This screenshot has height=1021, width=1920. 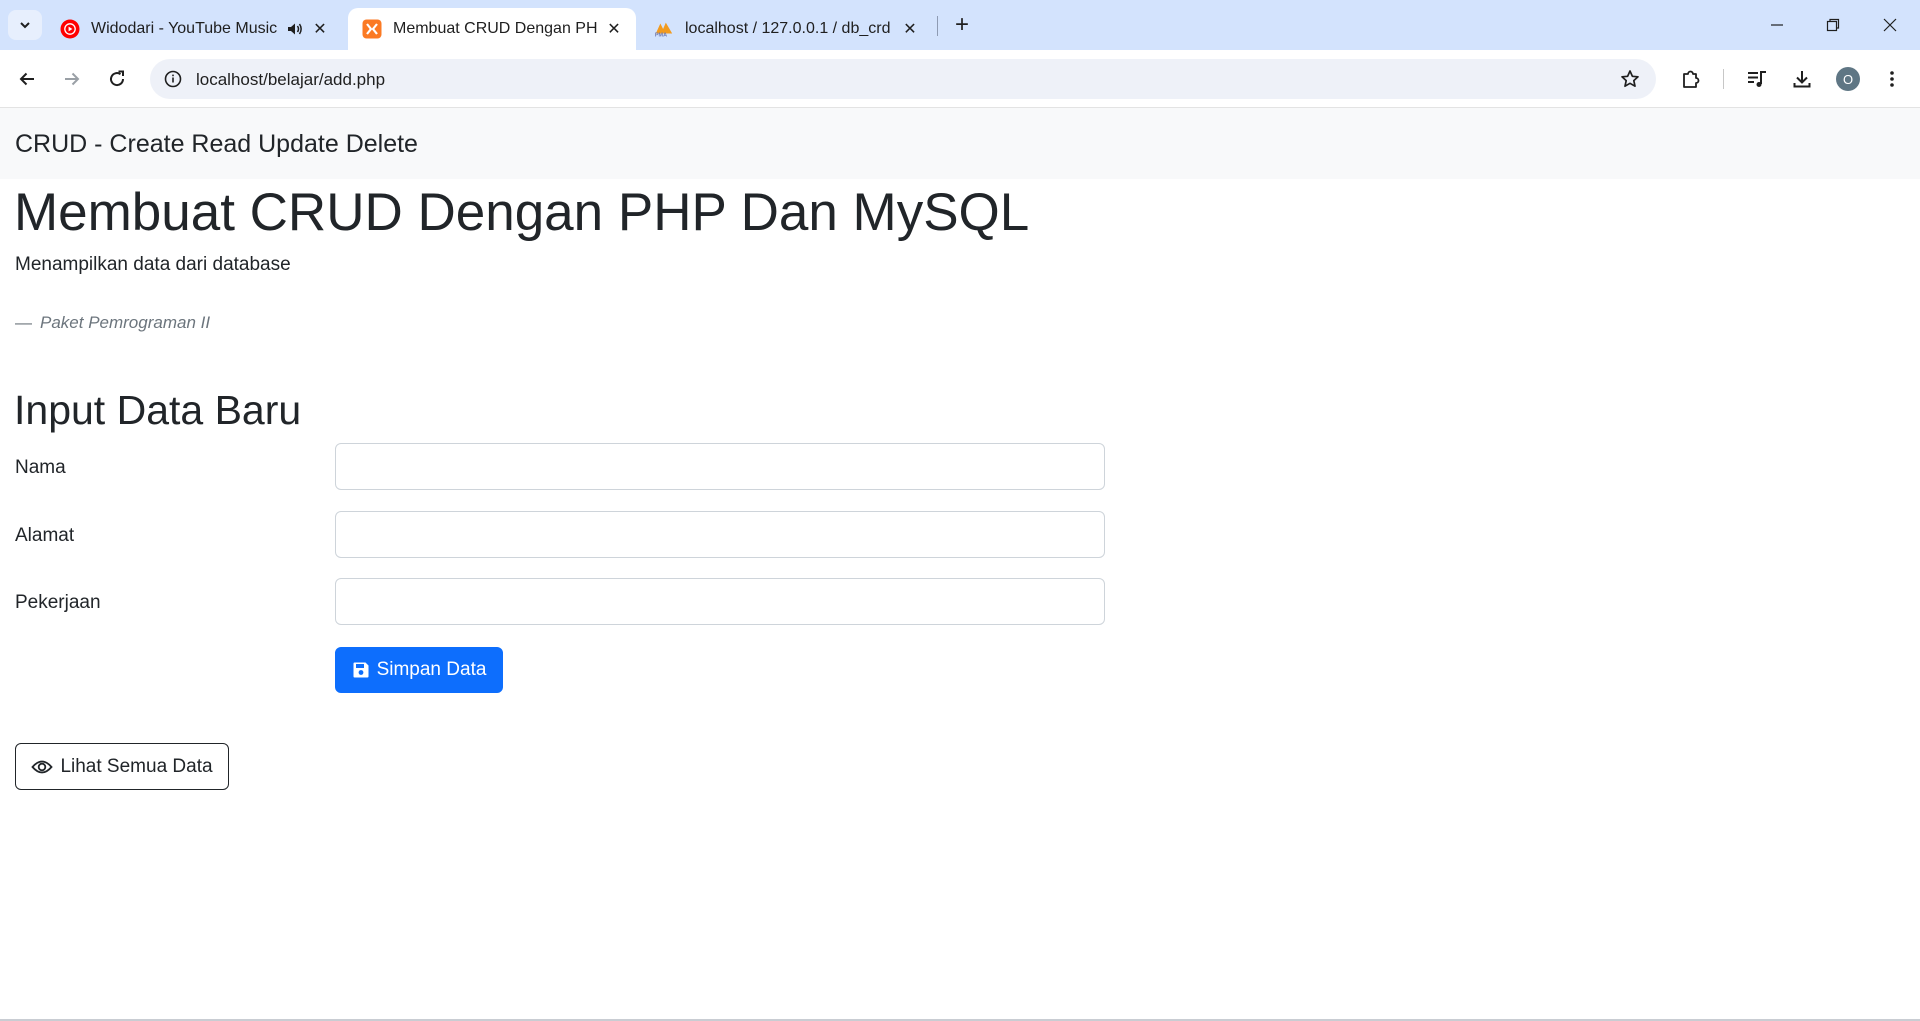 What do you see at coordinates (136, 766) in the screenshot?
I see `lihat-semua-data-label: Lihat Semua Data` at bounding box center [136, 766].